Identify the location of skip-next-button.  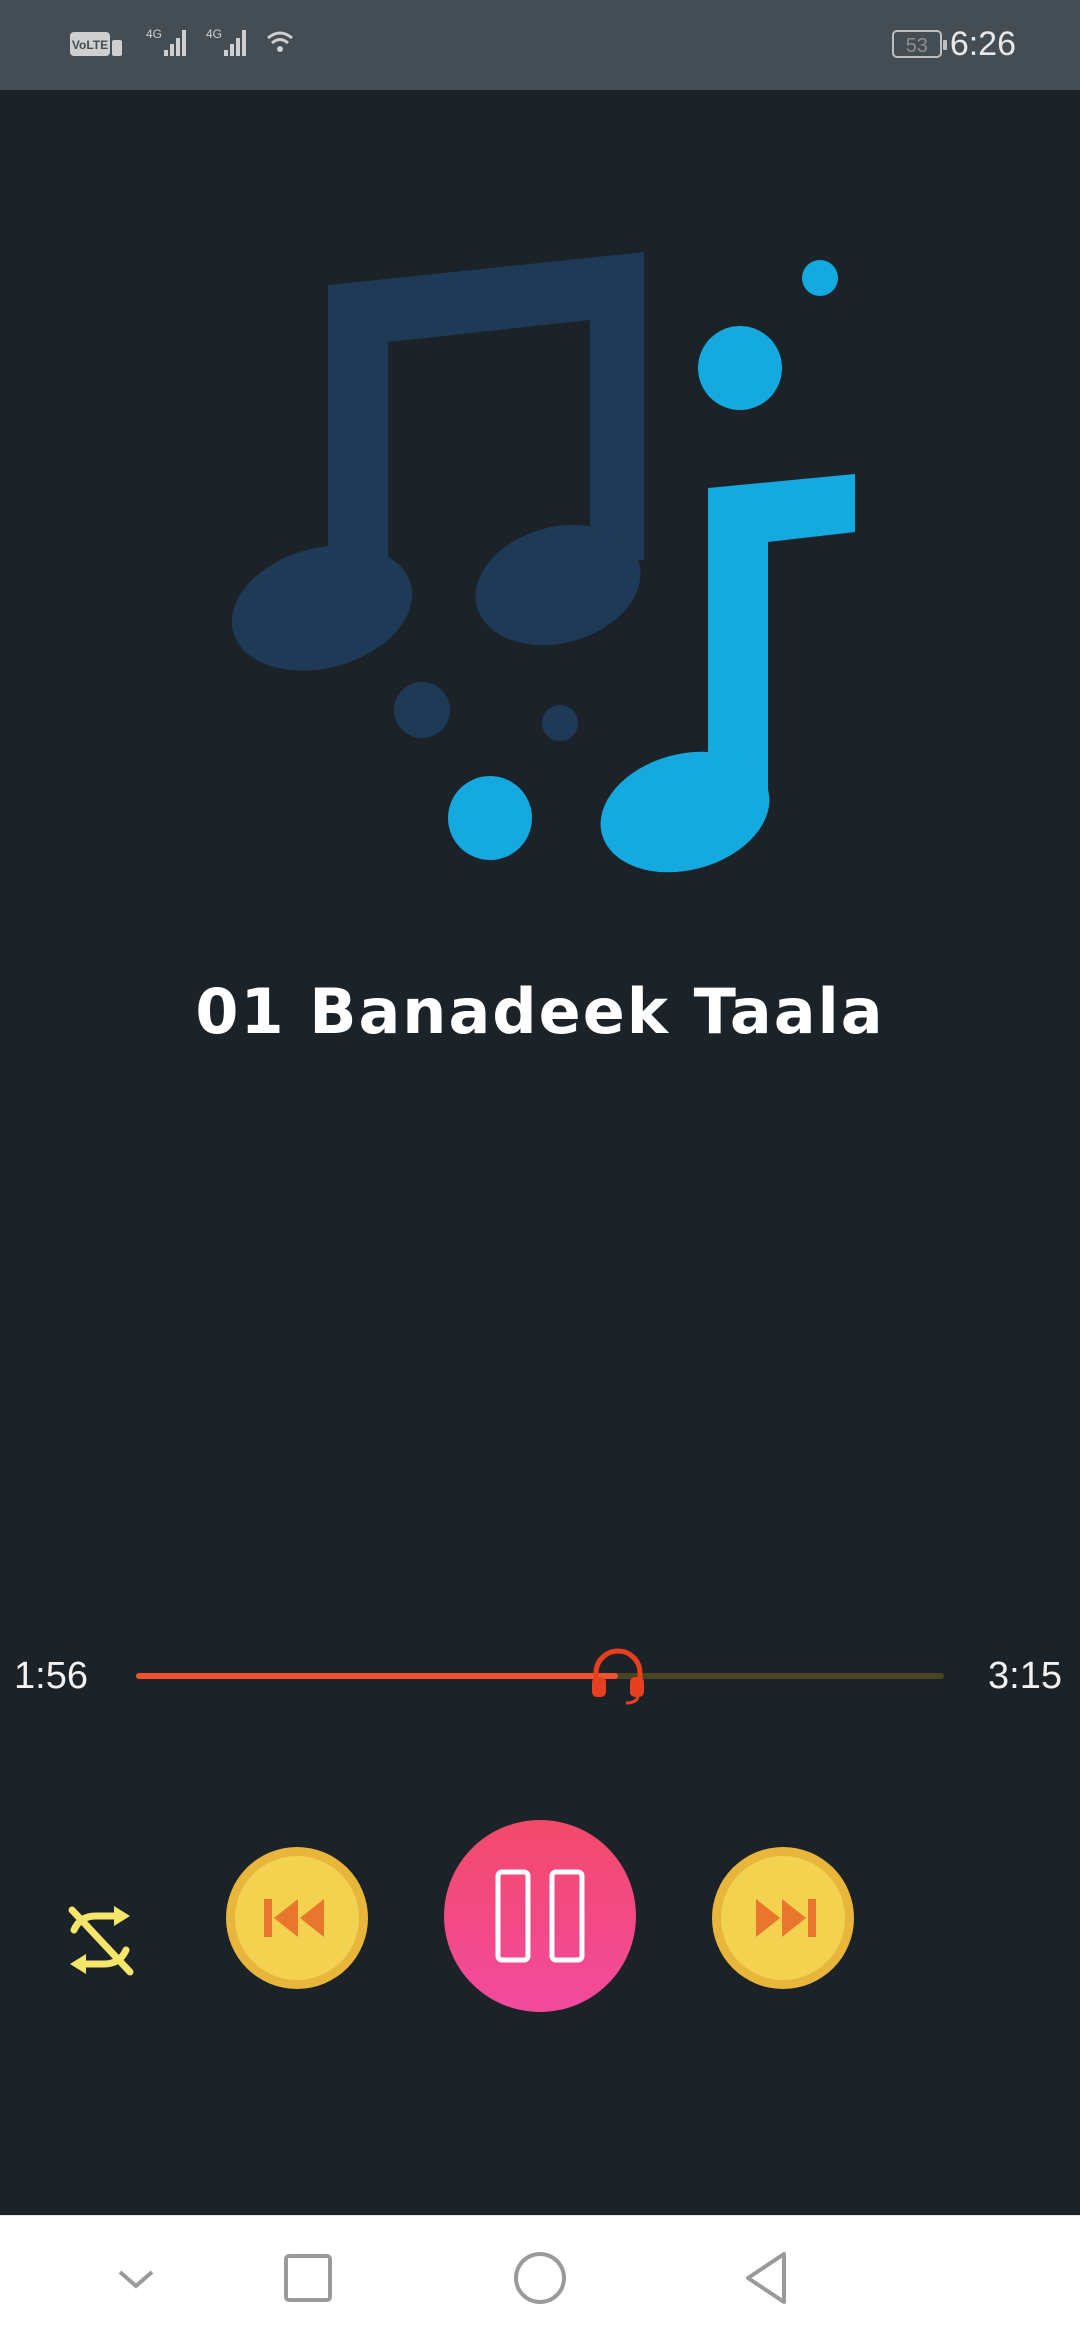
(783, 1918).